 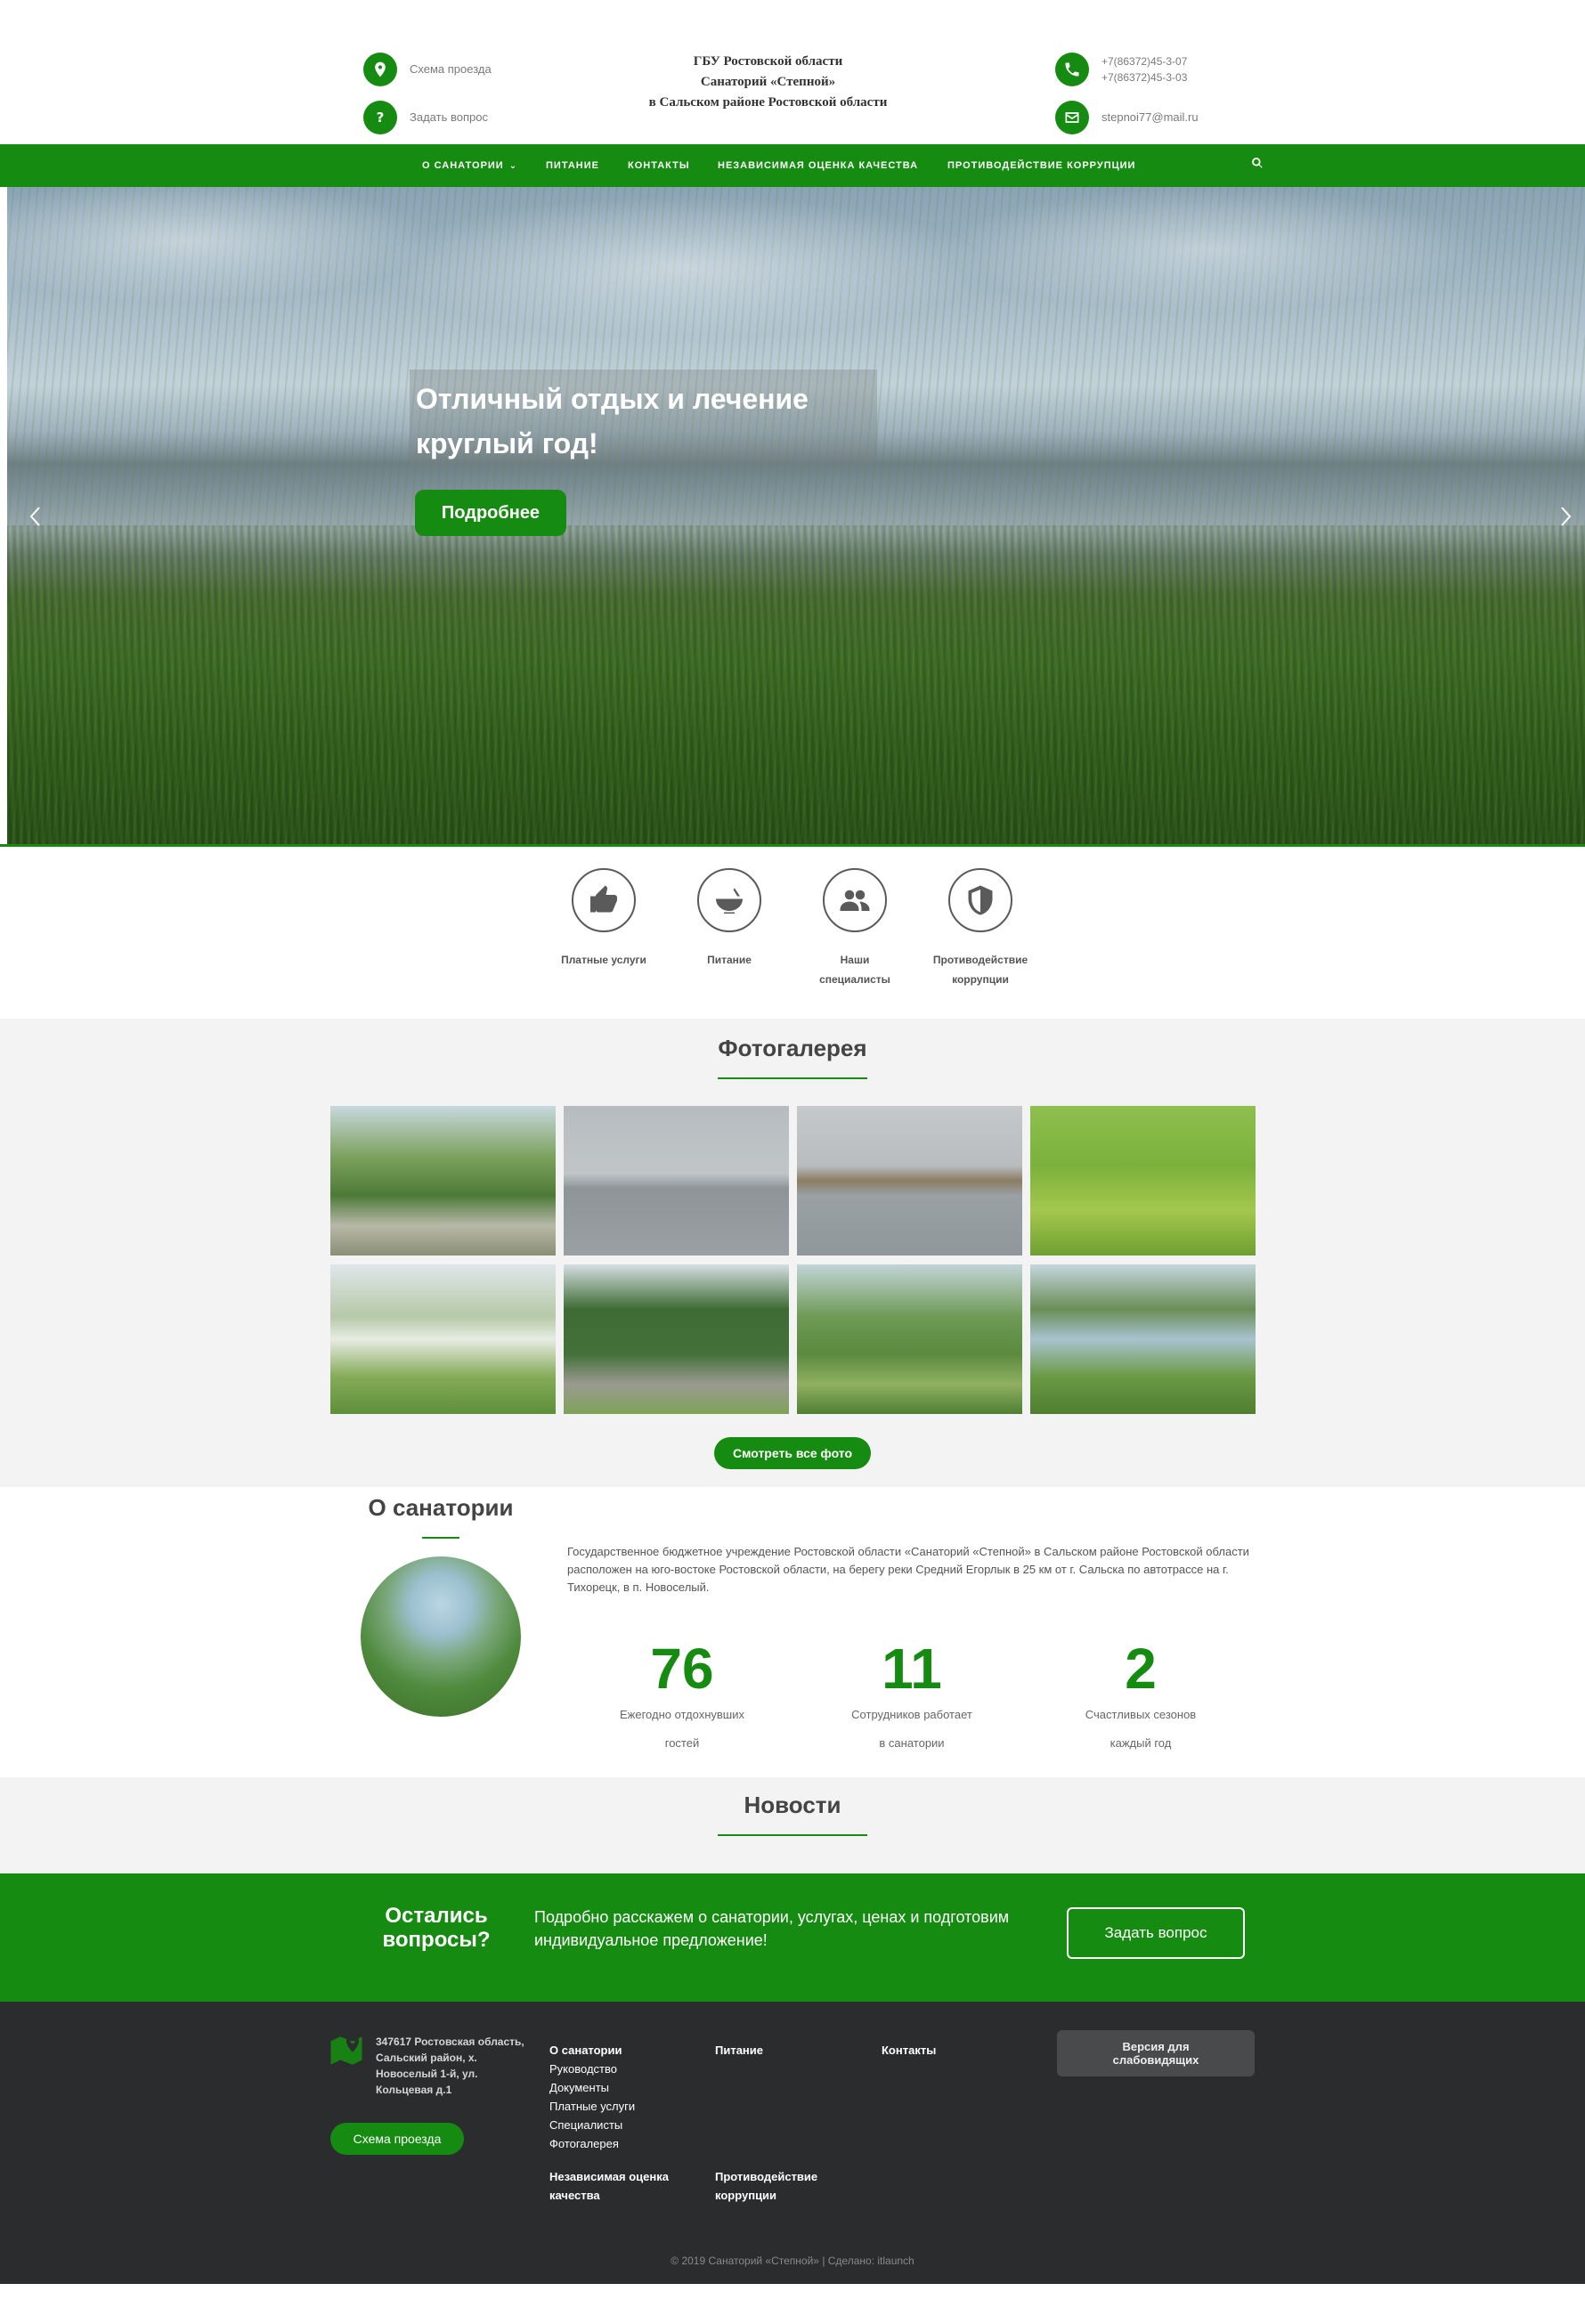 I want to click on org-line-2: Санаторий «Степной», so click(x=768, y=82).